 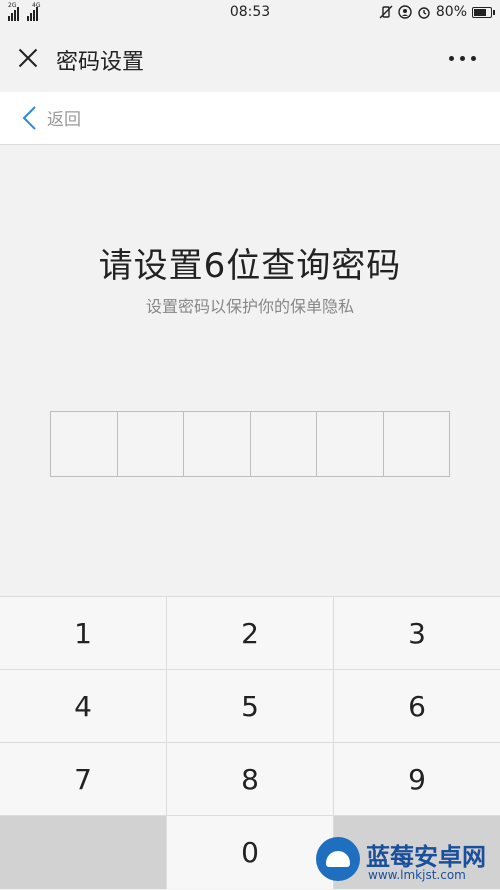 I want to click on more-icon, so click(x=462, y=58).